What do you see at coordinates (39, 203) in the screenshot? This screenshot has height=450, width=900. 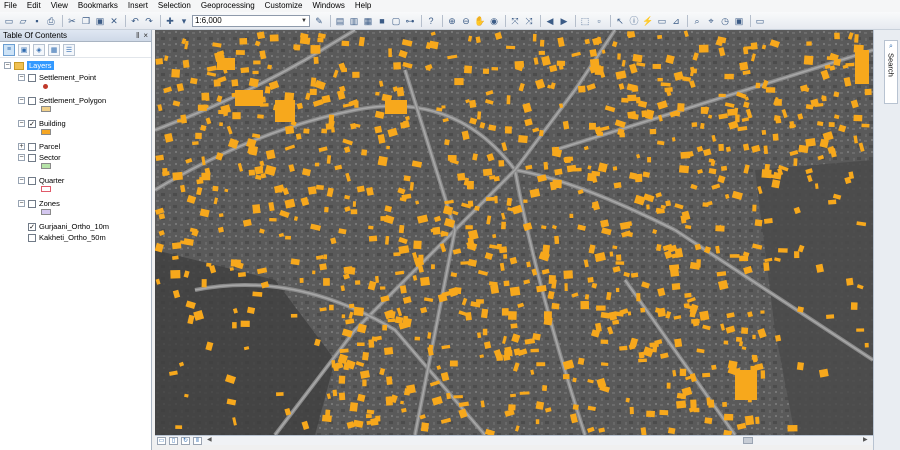 I see `toc-layer-zones: − Zones` at bounding box center [39, 203].